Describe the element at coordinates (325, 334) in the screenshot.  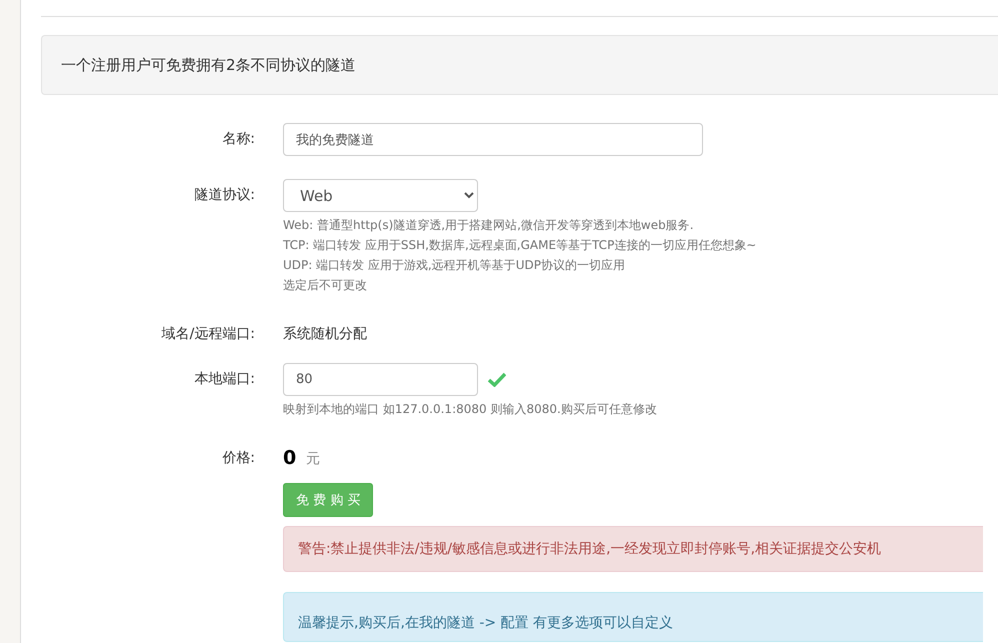
I see `field-value: 系统随机分配` at that location.